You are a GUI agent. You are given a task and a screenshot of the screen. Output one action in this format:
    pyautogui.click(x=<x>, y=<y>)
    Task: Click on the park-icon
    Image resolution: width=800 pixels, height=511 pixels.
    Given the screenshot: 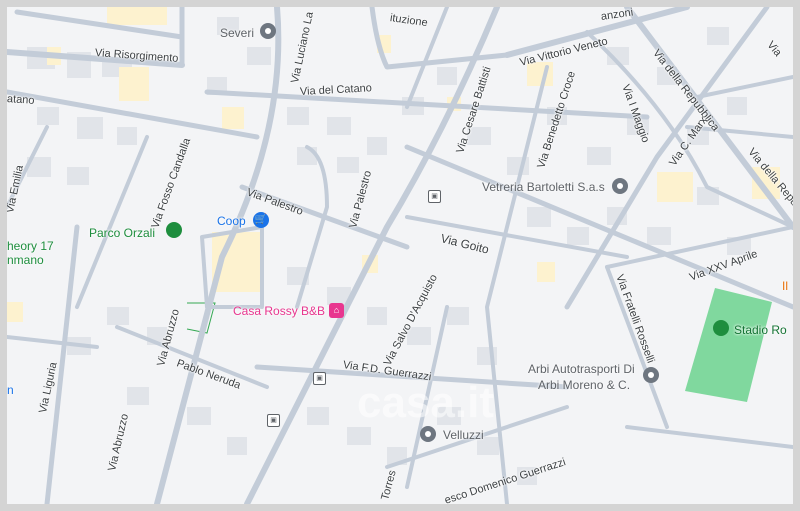 What is the action you would take?
    pyautogui.click(x=174, y=230)
    